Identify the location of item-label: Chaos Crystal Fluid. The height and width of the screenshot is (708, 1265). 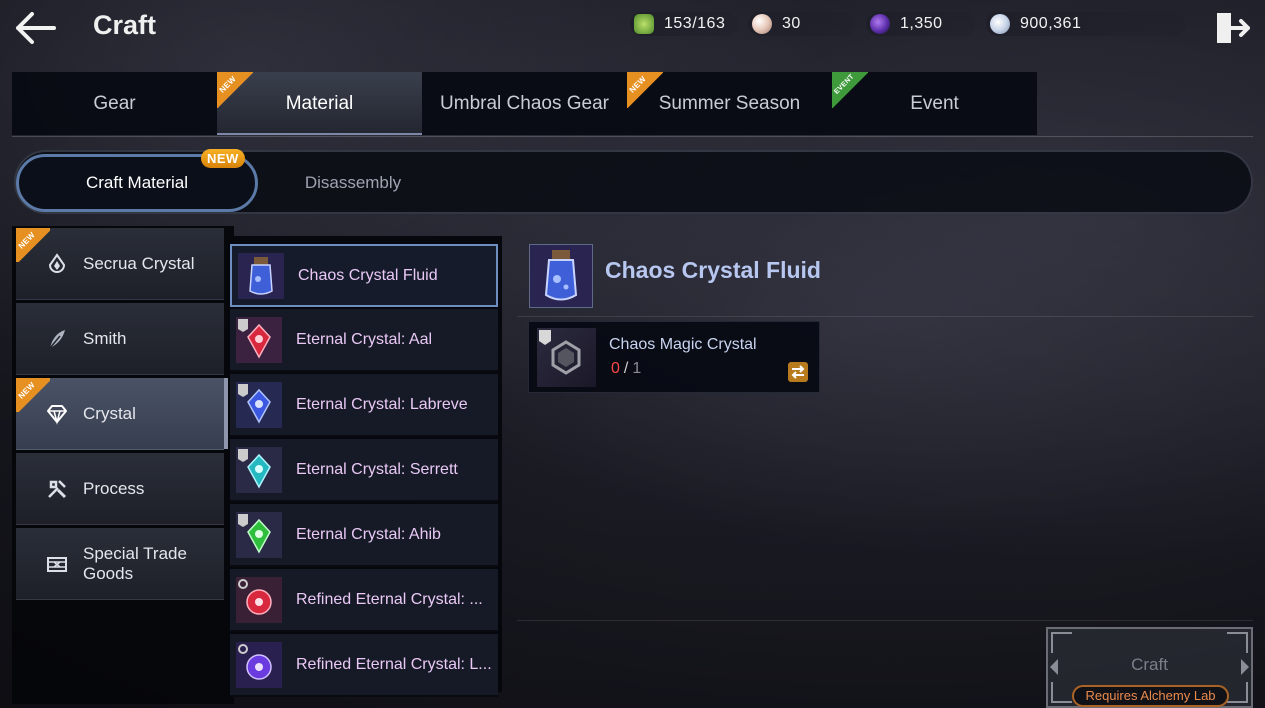
(368, 275).